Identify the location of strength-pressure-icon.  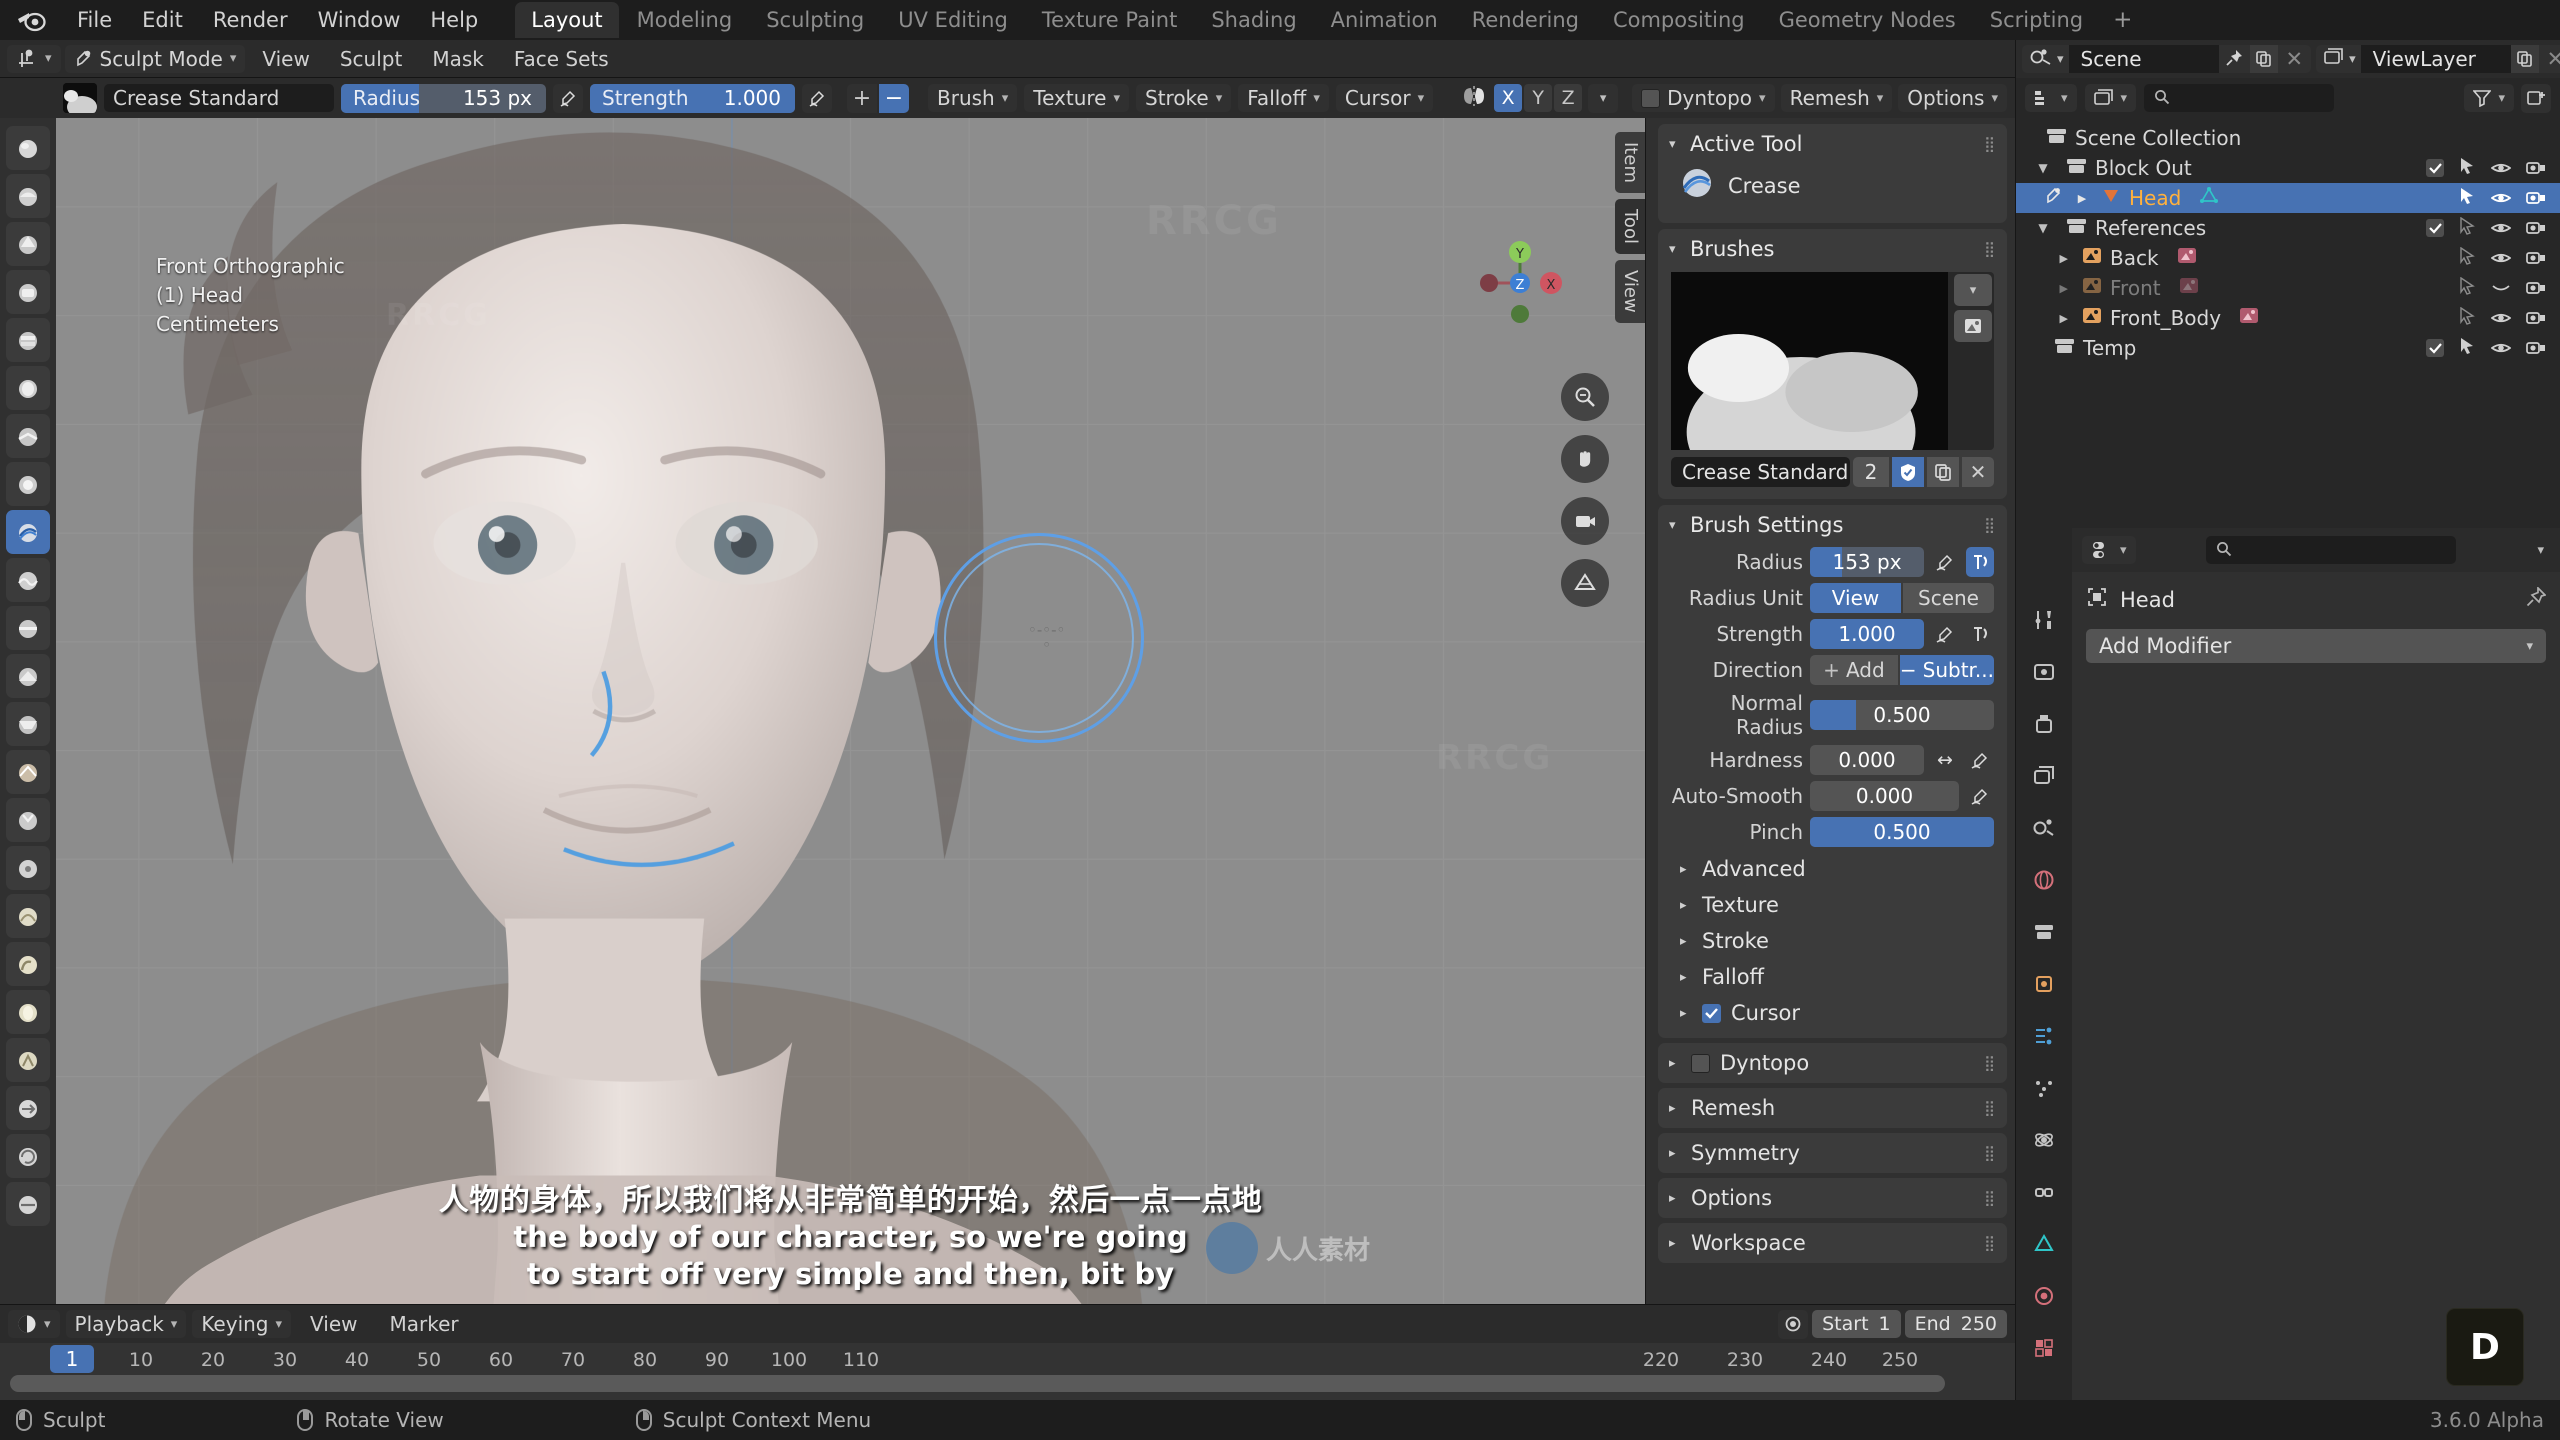
(817, 98).